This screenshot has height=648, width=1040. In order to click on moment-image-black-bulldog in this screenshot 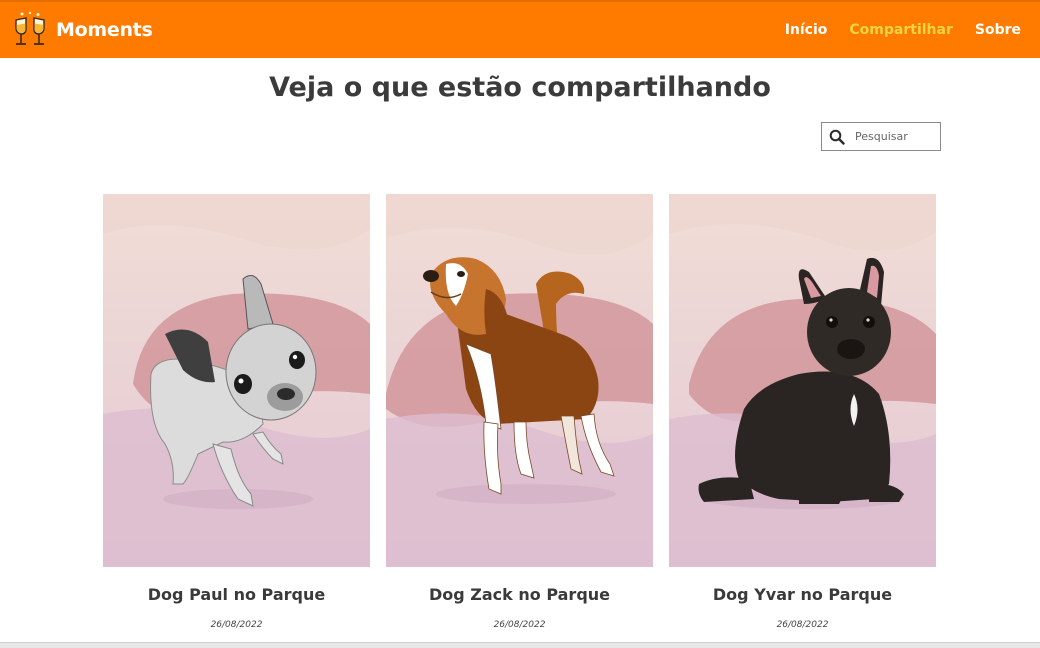, I will do `click(802, 380)`.